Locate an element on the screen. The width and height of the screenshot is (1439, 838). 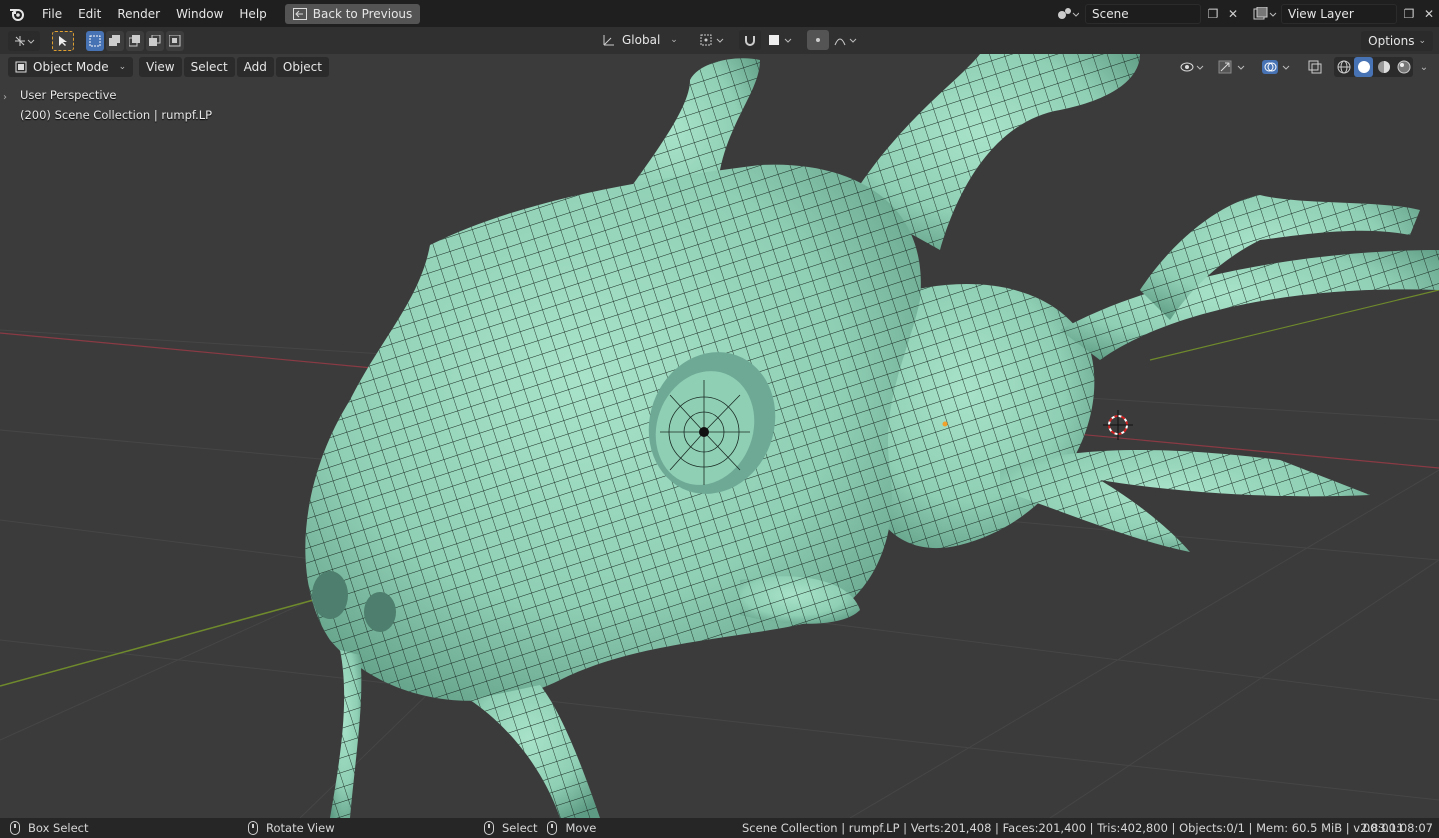
shading-mode-icons is located at coordinates (1373, 67).